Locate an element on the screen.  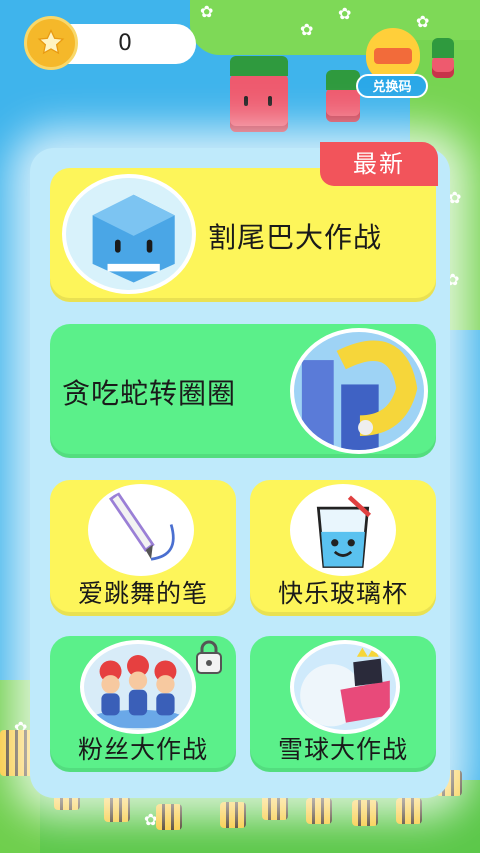
padlock-icon is located at coordinates (209, 657).